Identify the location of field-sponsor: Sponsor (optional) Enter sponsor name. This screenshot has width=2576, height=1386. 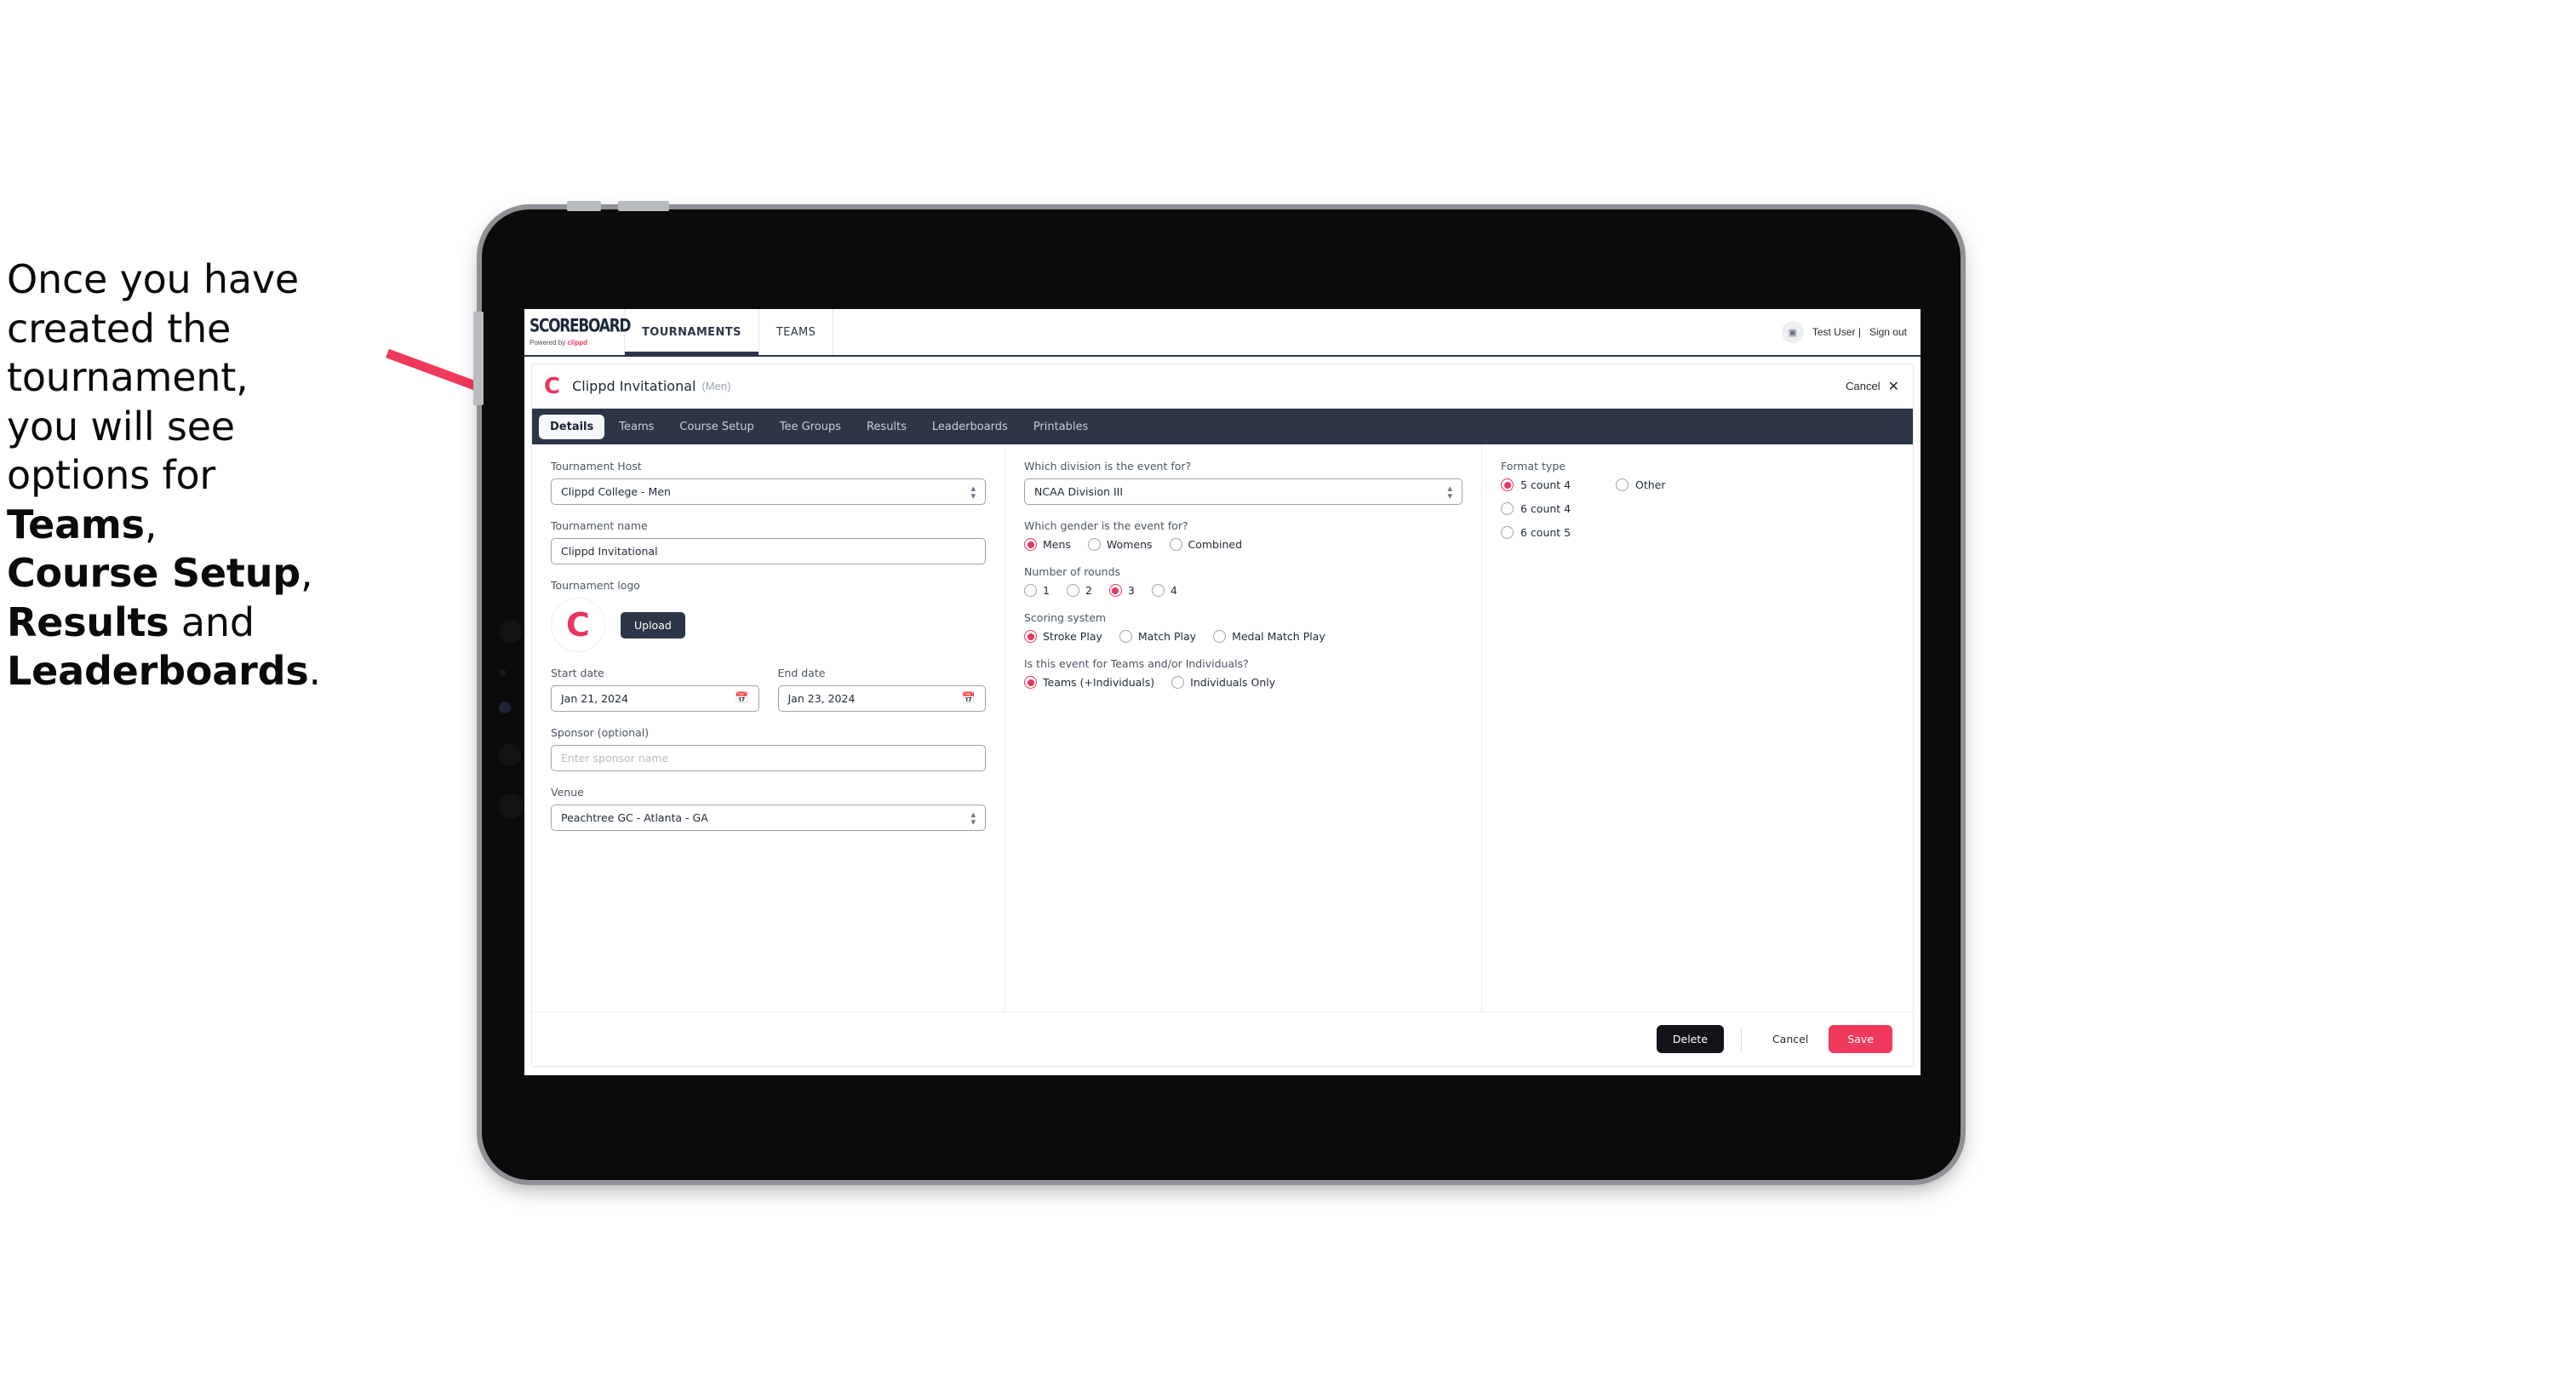
(768, 748).